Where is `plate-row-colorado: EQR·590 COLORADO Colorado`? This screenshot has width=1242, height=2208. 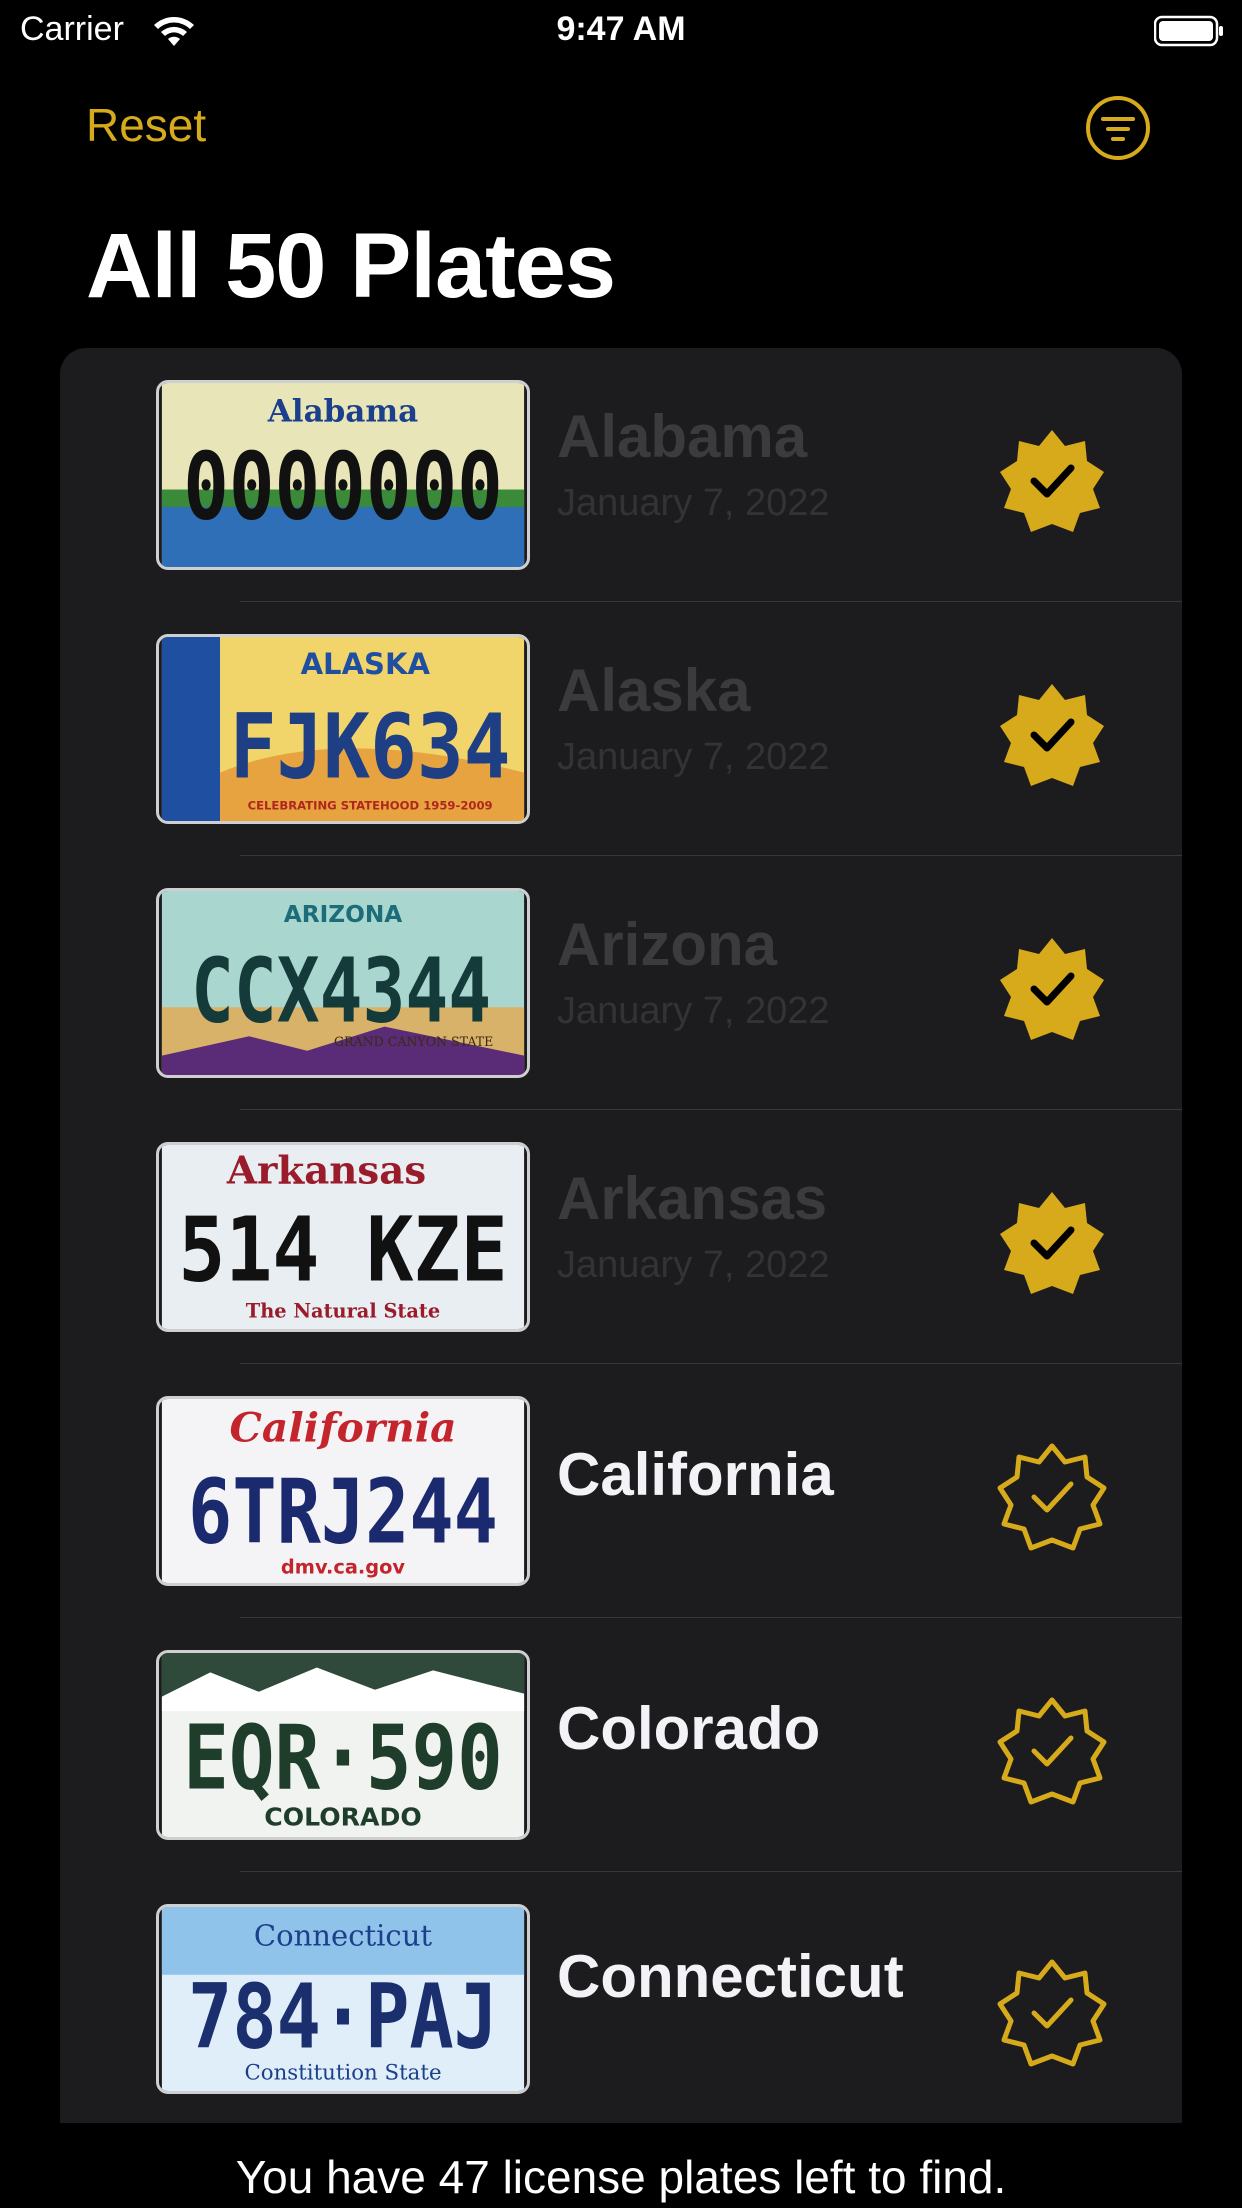 plate-row-colorado: EQR·590 COLORADO Colorado is located at coordinates (621, 1745).